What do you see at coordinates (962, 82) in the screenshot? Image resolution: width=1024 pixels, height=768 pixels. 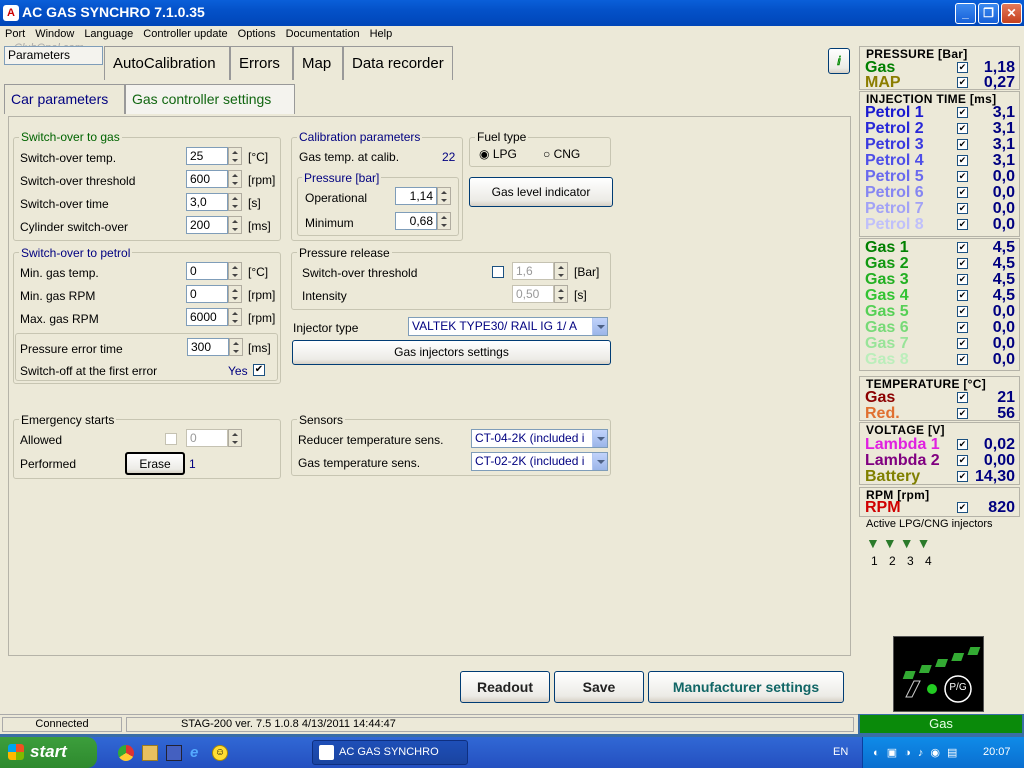 I see `pressure-map-checkbox: ✔` at bounding box center [962, 82].